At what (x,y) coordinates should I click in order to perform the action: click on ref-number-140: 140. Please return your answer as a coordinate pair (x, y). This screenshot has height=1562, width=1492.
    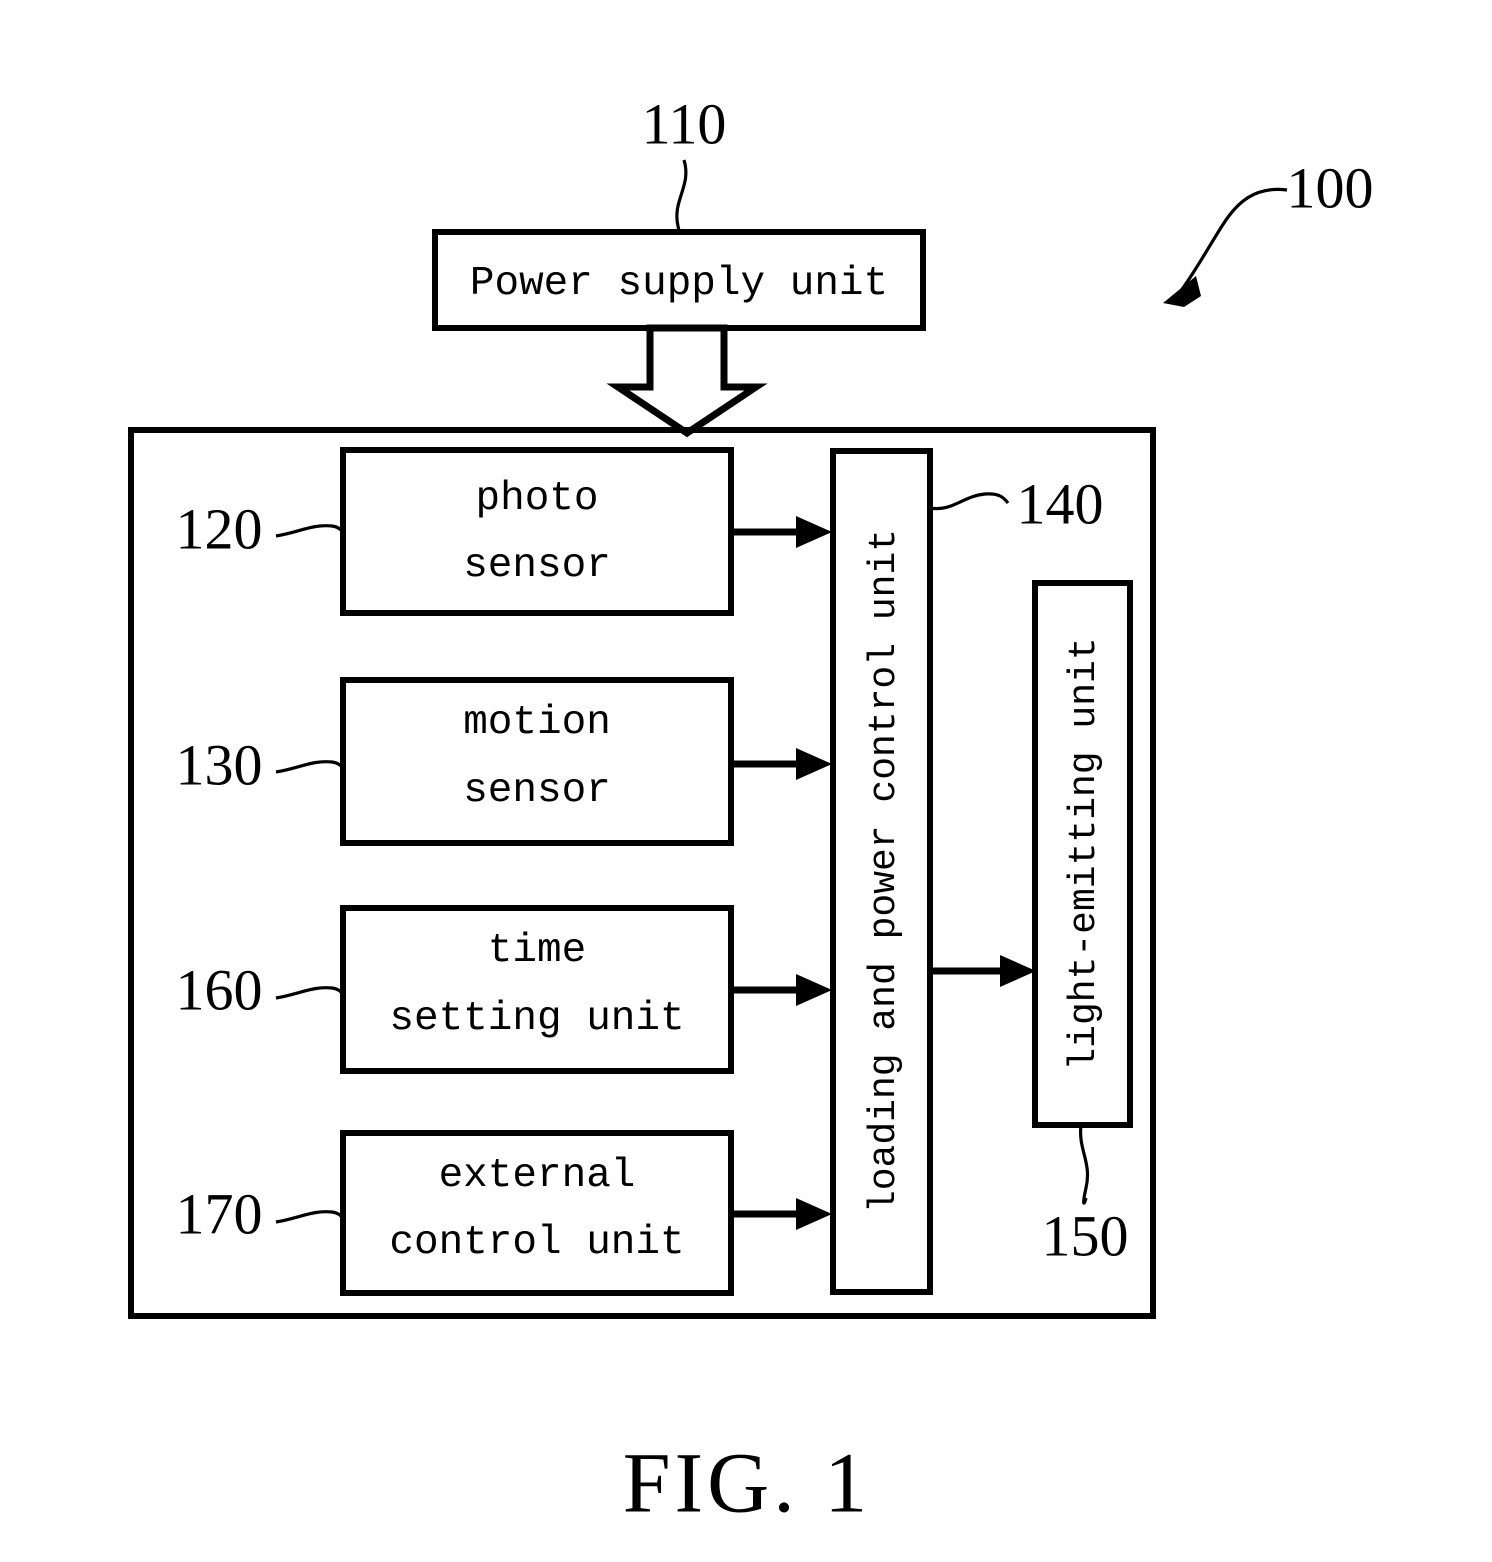
    Looking at the image, I should click on (1060, 503).